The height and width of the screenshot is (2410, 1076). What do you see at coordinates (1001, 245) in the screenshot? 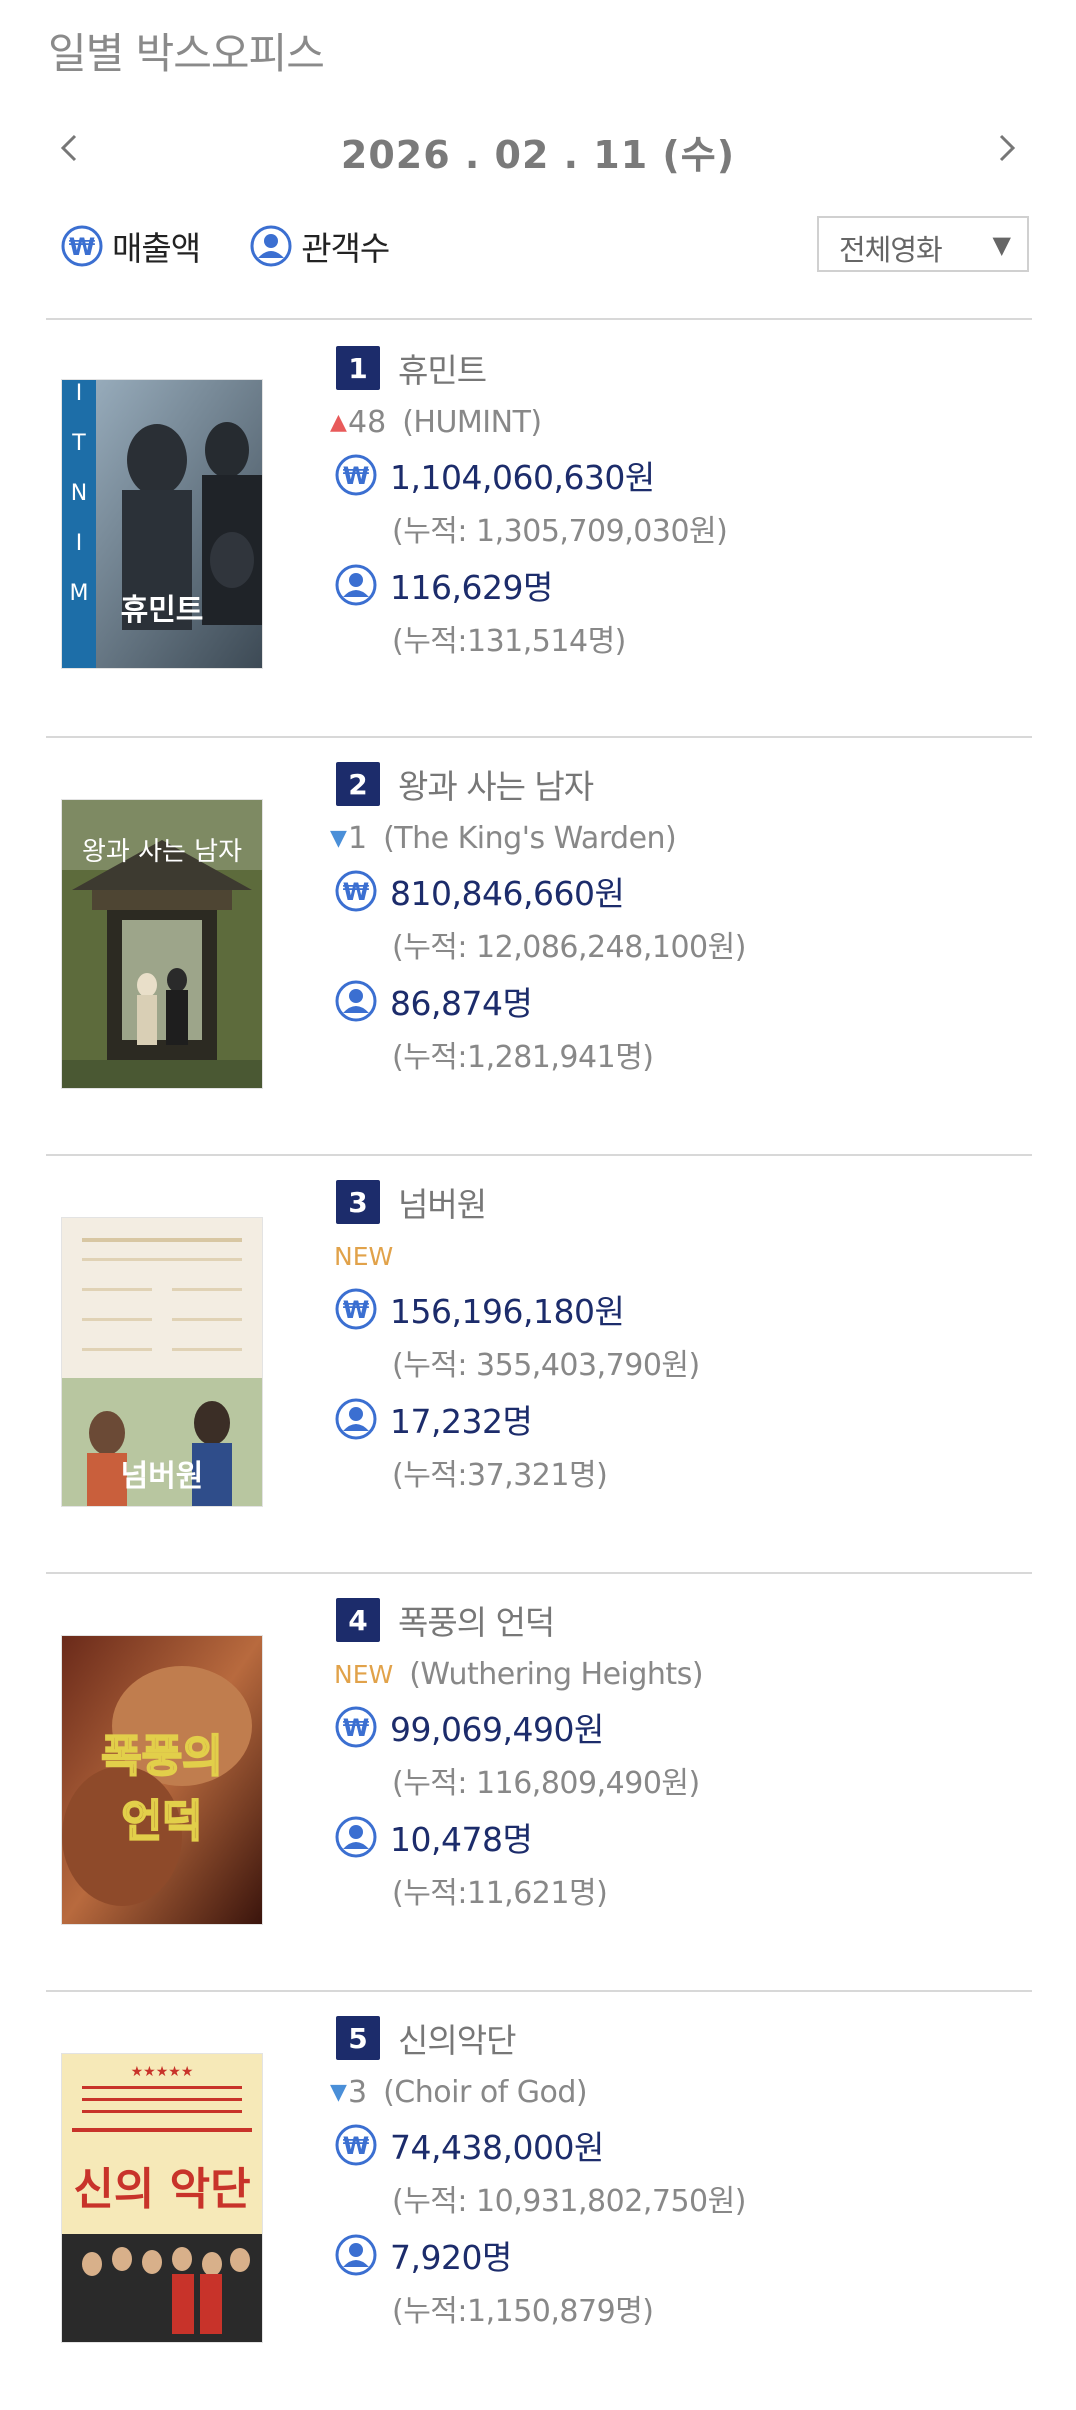
I see `caret-down-icon: ▼` at bounding box center [1001, 245].